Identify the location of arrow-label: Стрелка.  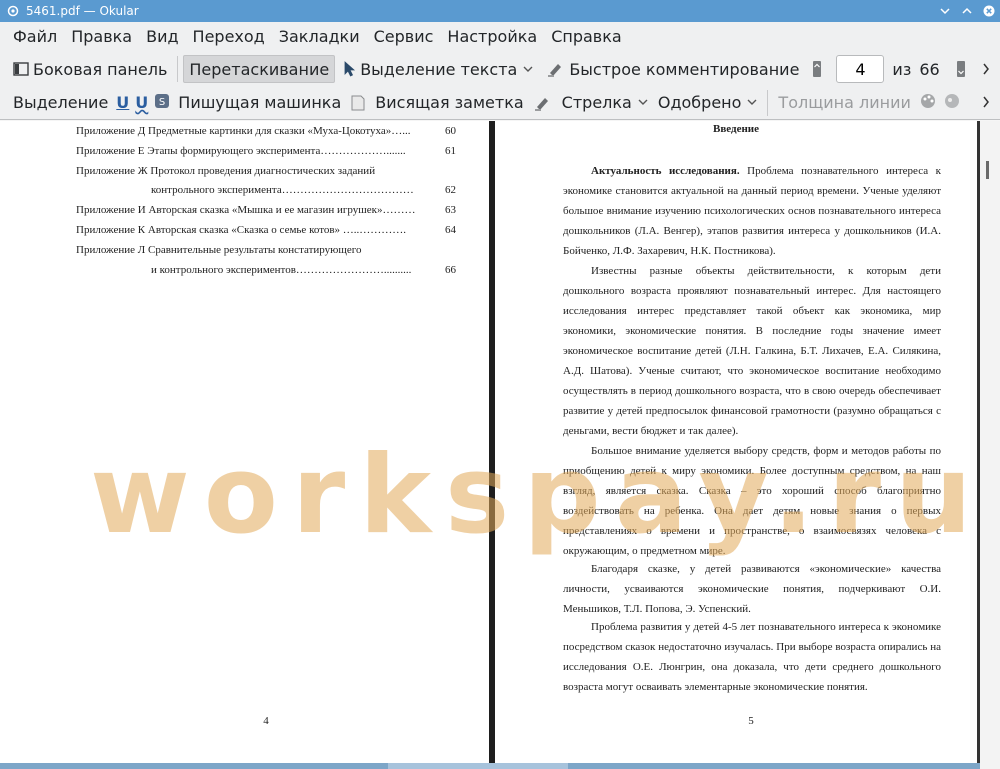
(596, 102).